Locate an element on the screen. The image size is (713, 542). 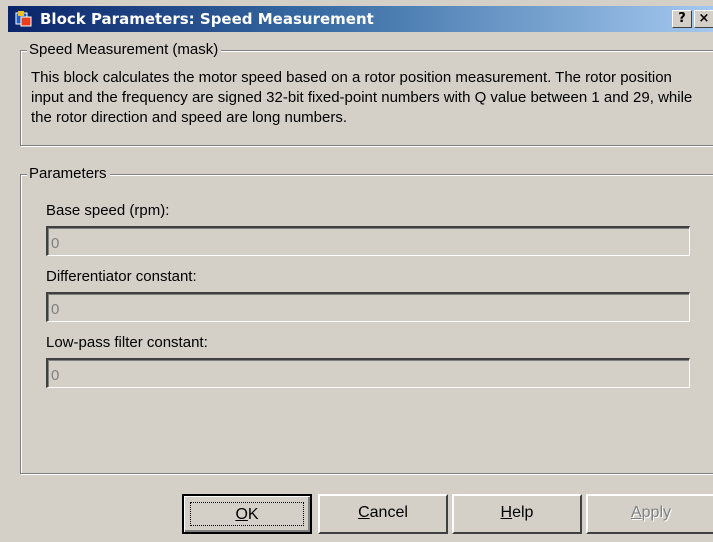
help-caption-button: ? is located at coordinates (682, 19).